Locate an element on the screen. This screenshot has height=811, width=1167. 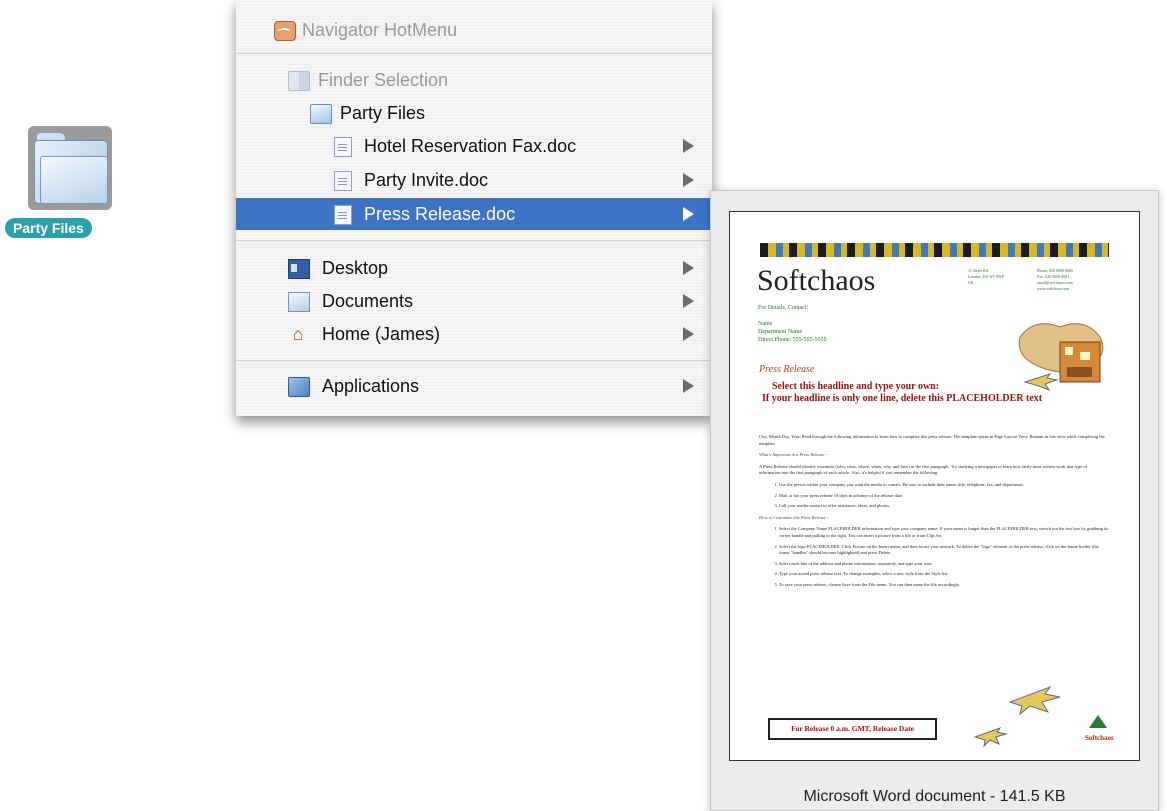
doc-address: 11 Street Rd London, UK W1 9WP UK is located at coordinates (986, 276).